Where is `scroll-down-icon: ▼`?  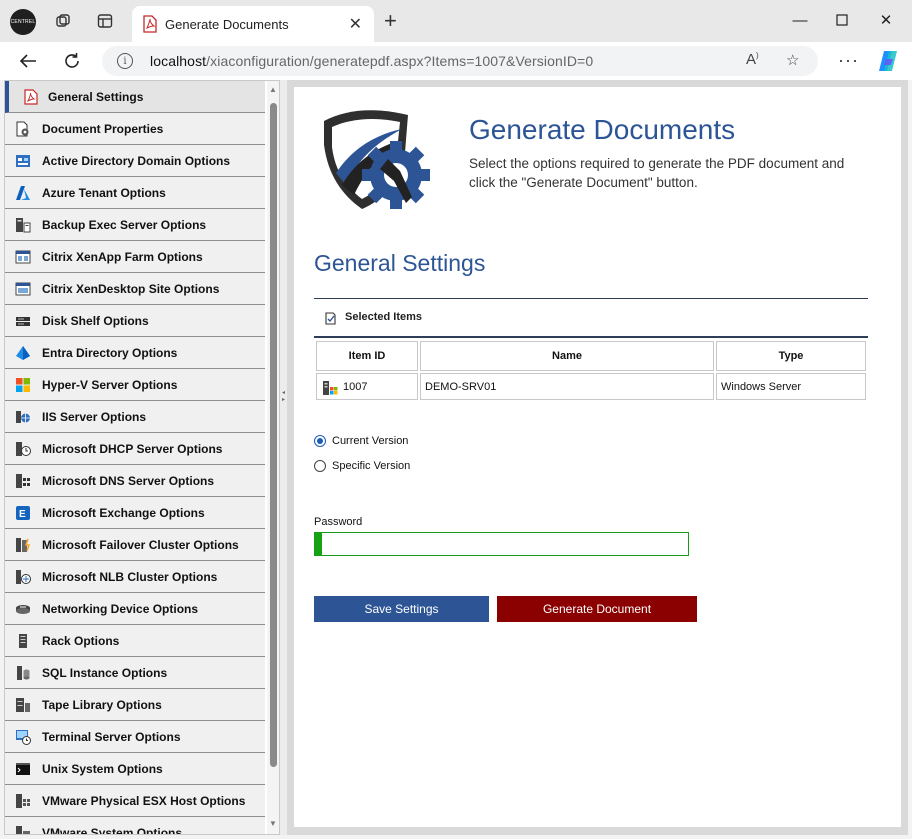 scroll-down-icon: ▼ is located at coordinates (273, 823).